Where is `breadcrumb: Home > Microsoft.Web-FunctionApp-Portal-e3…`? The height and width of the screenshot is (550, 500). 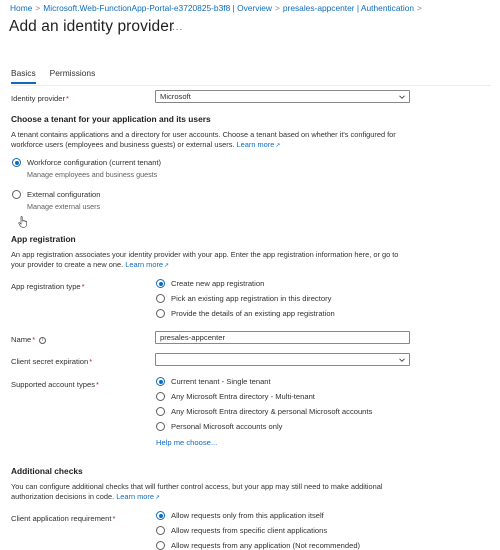 breadcrumb: Home > Microsoft.Web-FunctionApp-Portal-e3… is located at coordinates (216, 8).